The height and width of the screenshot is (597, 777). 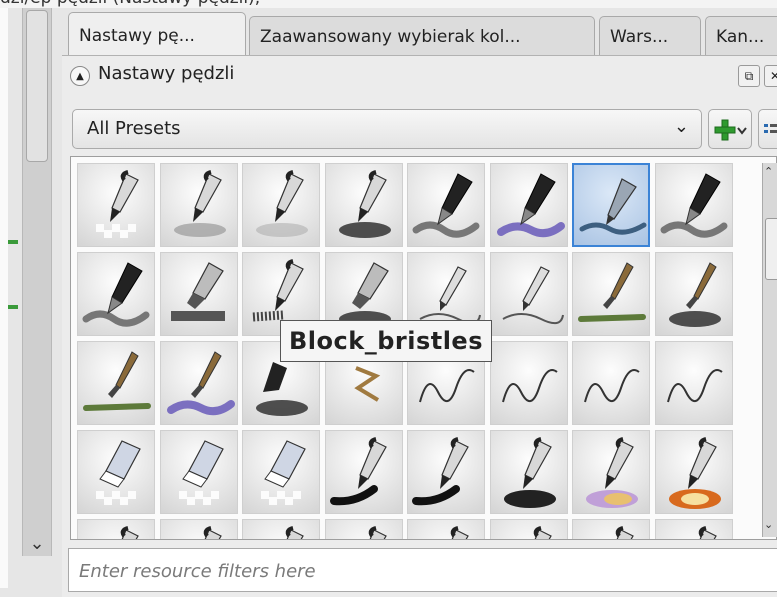 What do you see at coordinates (769, 350) in the screenshot?
I see `grid-vertical-scrollbar: ⌃ ⌄` at bounding box center [769, 350].